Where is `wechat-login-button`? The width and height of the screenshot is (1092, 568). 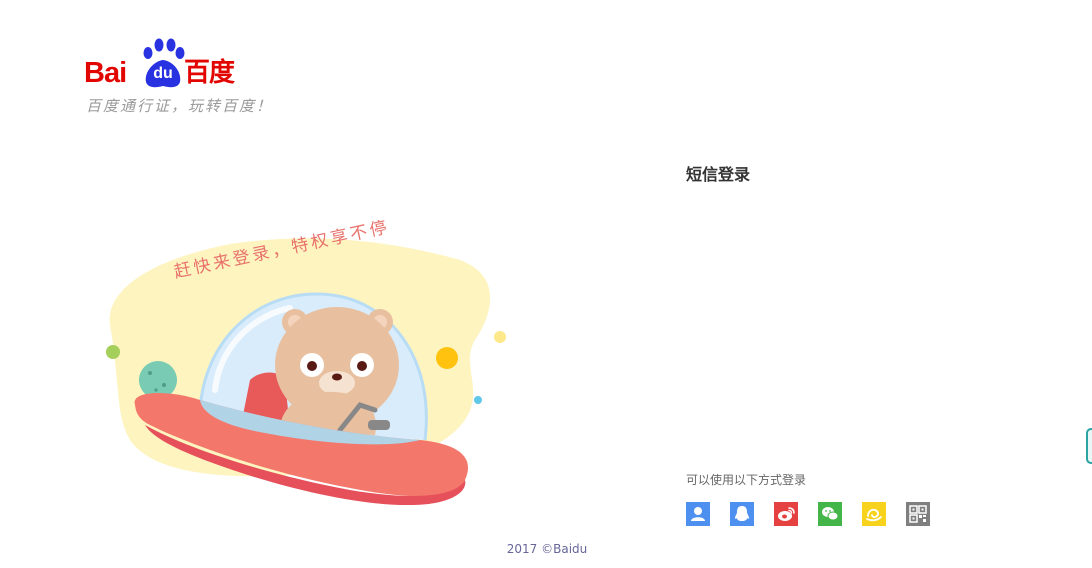 wechat-login-button is located at coordinates (830, 514).